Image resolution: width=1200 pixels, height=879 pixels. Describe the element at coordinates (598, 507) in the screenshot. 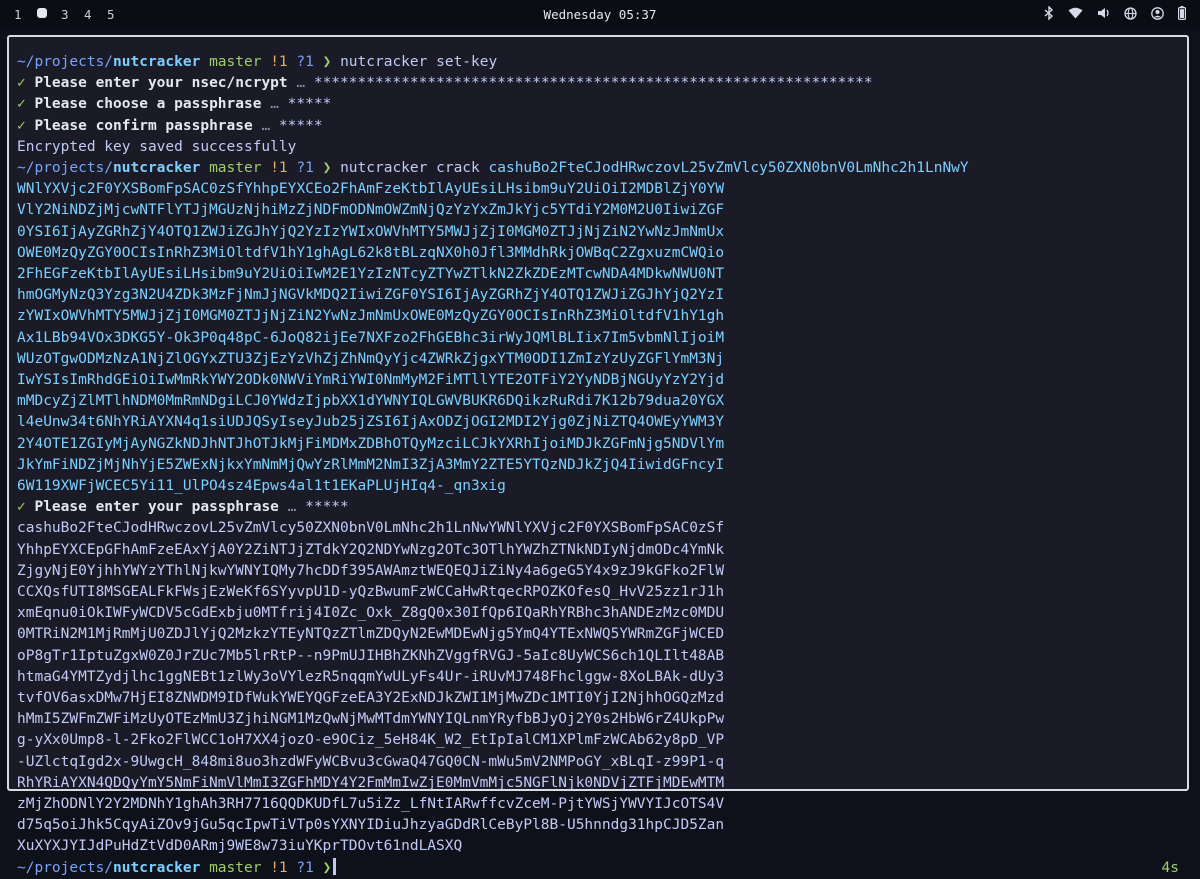

I see `output-line: ✓ Please enter your passphrase … *****` at that location.